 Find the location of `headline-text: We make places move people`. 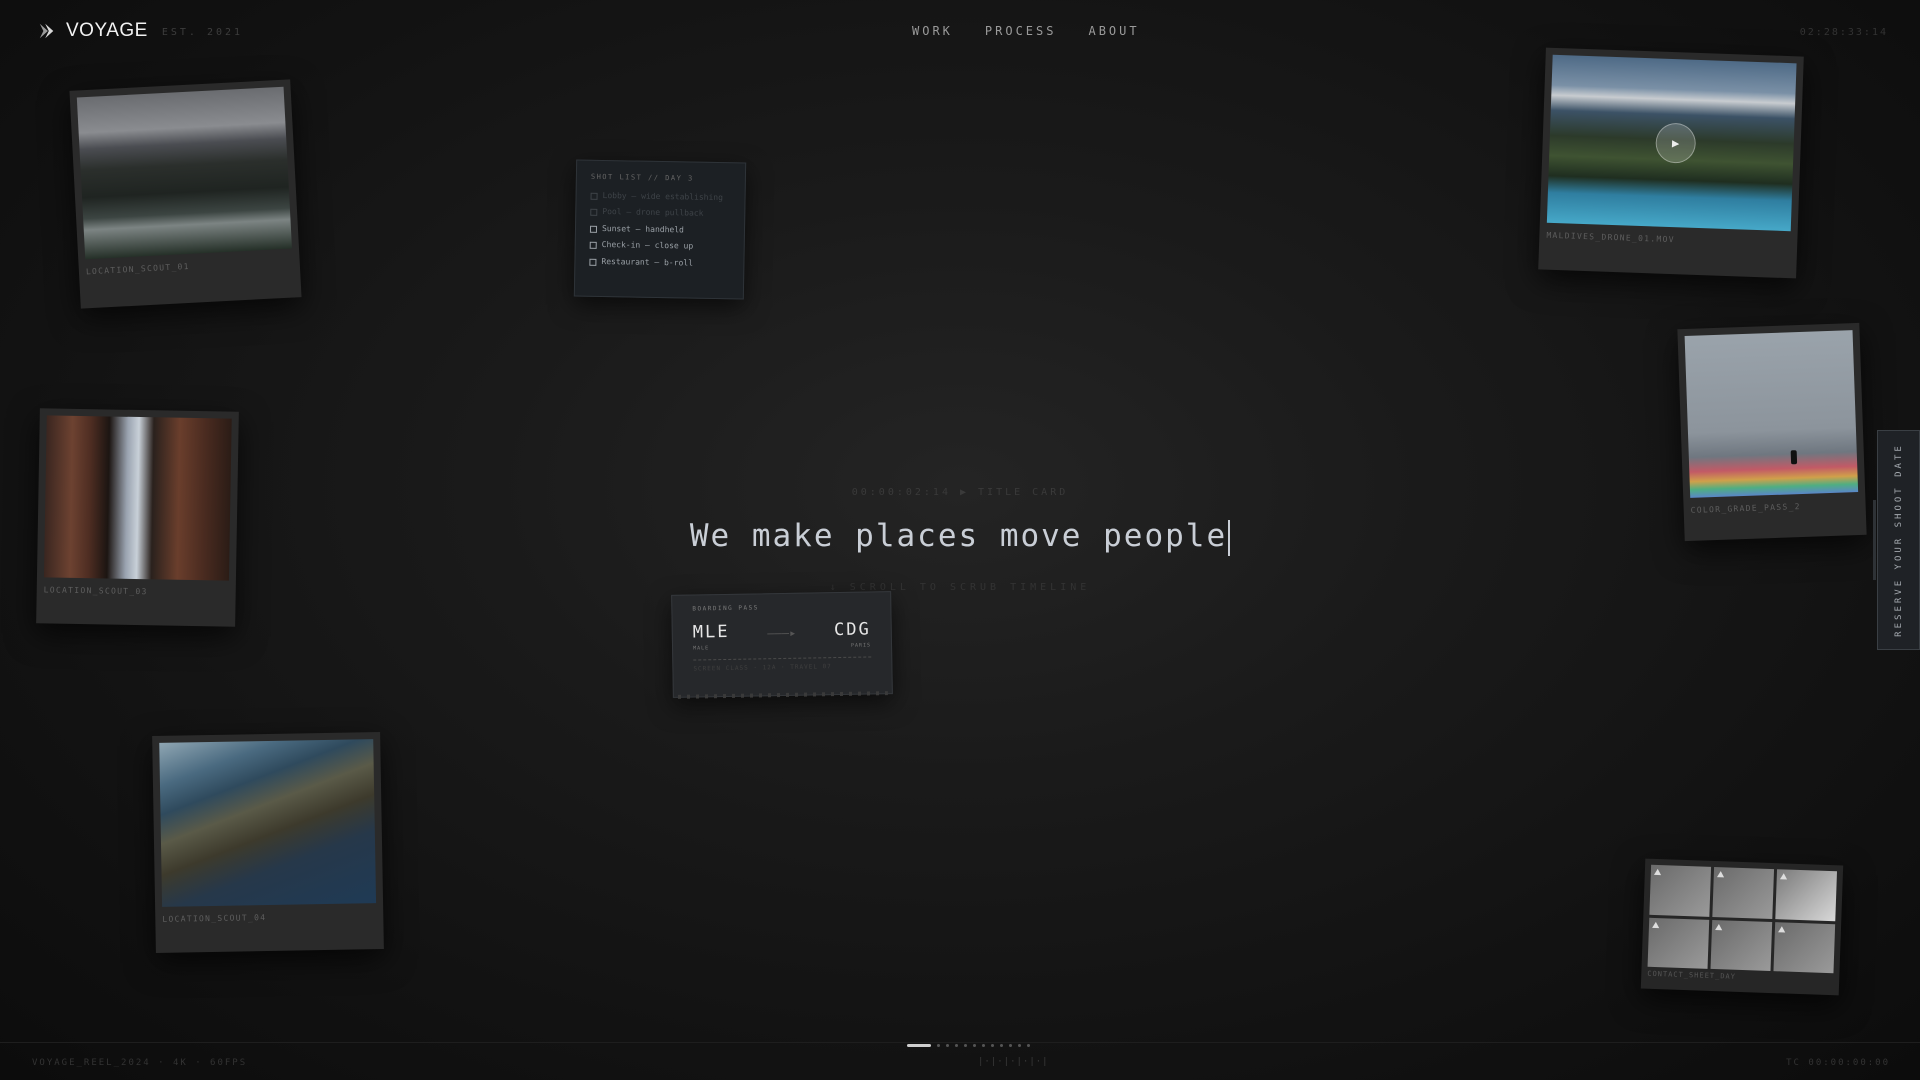

headline-text: We make places move people is located at coordinates (958, 536).